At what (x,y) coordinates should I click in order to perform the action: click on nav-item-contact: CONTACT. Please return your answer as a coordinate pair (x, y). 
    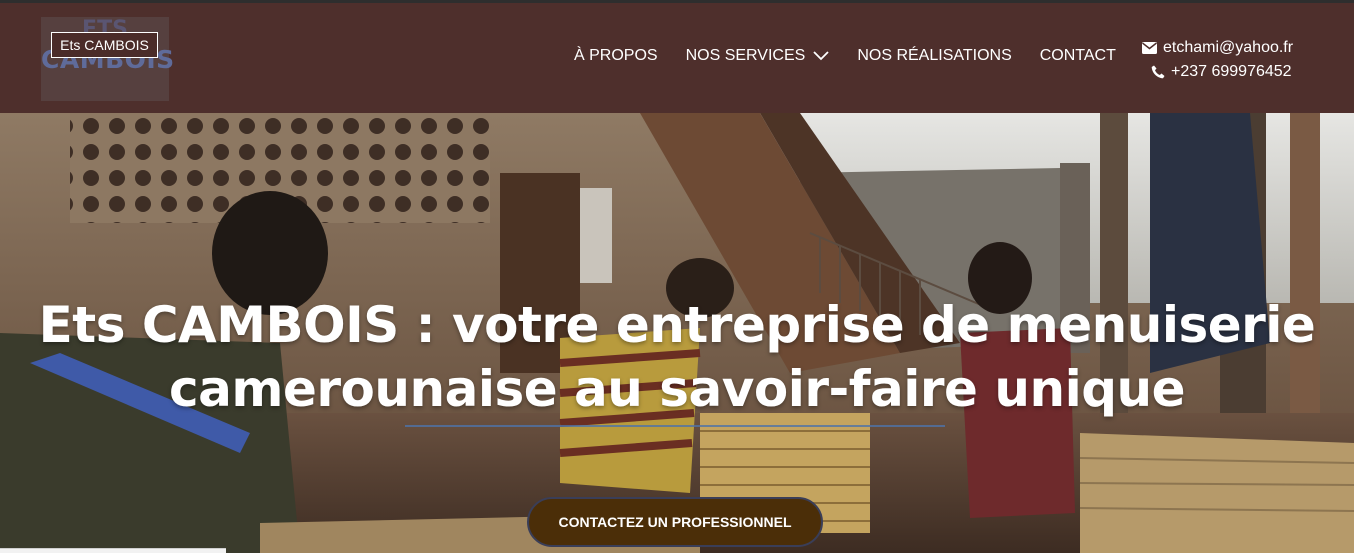
    Looking at the image, I should click on (1078, 56).